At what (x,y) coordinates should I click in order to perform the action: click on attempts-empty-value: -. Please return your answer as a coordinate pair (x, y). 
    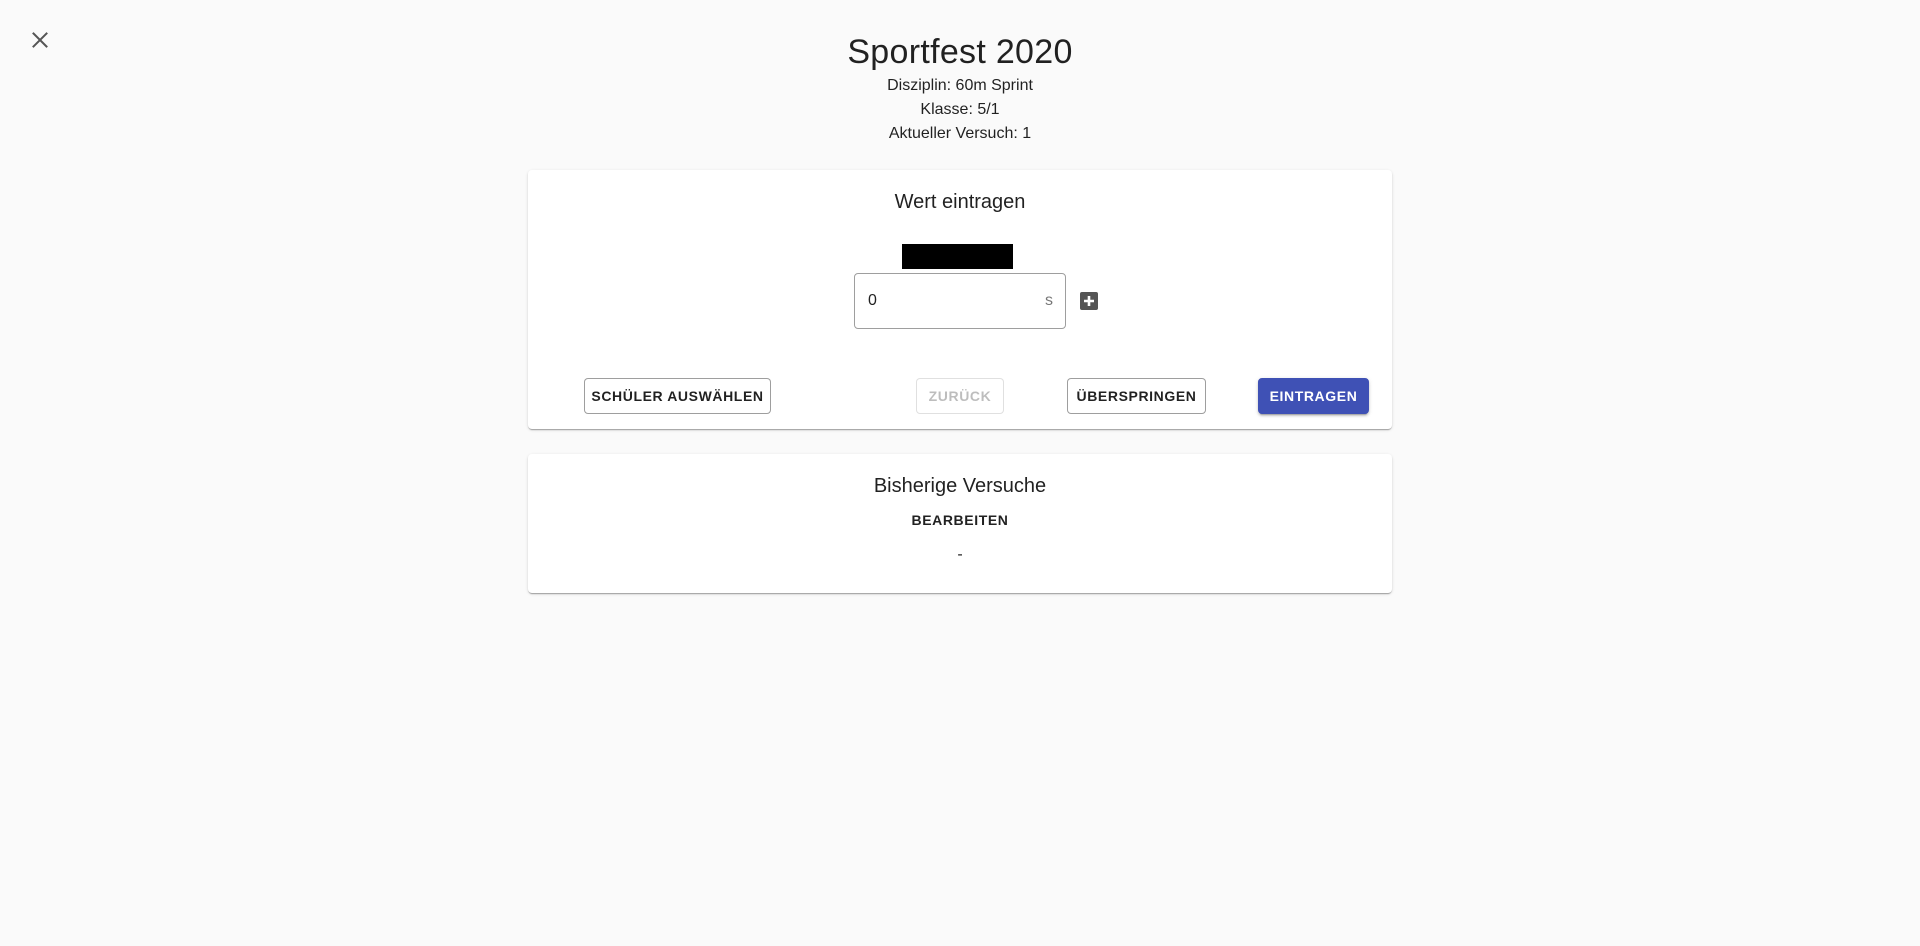
    Looking at the image, I should click on (960, 554).